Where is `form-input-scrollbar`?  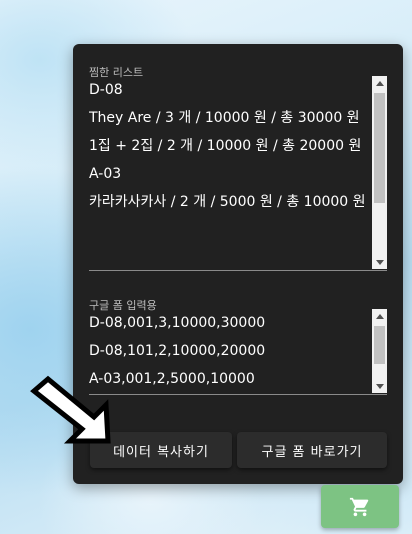 form-input-scrollbar is located at coordinates (379, 351).